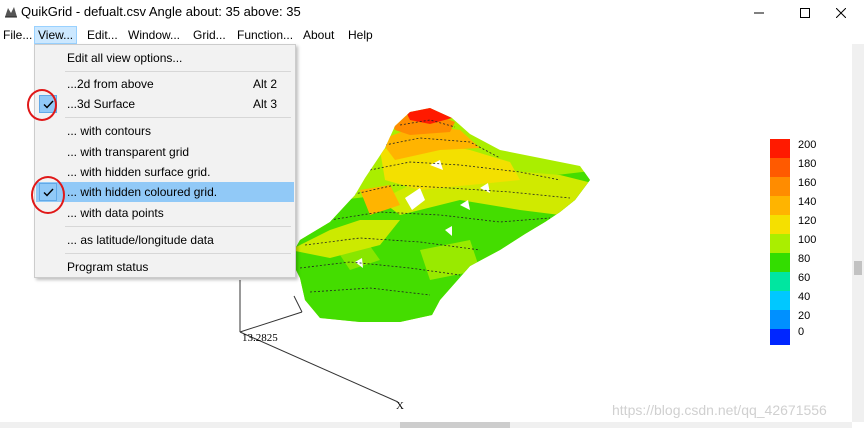  Describe the element at coordinates (165, 84) in the screenshot. I see `menu-item-2d-from-above: ...2d from above Alt 2` at that location.